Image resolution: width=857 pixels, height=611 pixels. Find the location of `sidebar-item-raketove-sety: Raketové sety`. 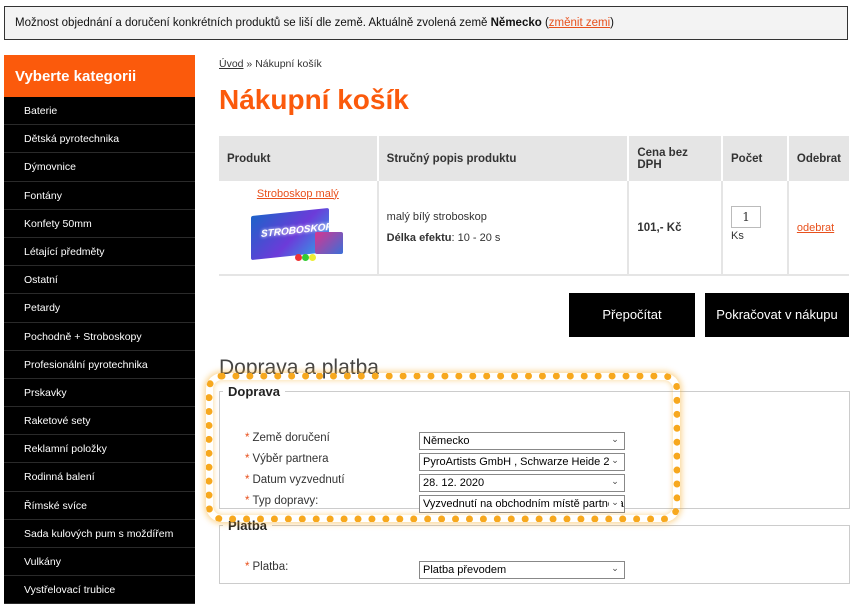

sidebar-item-raketove-sety: Raketové sety is located at coordinates (99, 421).